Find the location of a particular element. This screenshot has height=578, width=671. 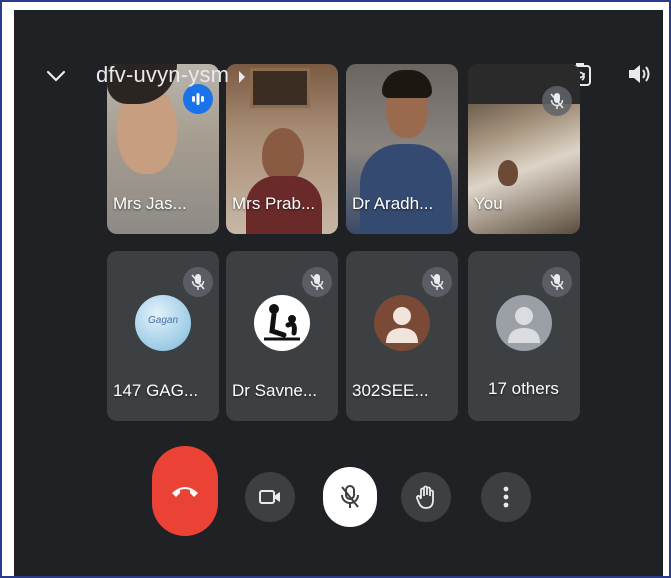

raise-hand-icon is located at coordinates (425, 497).